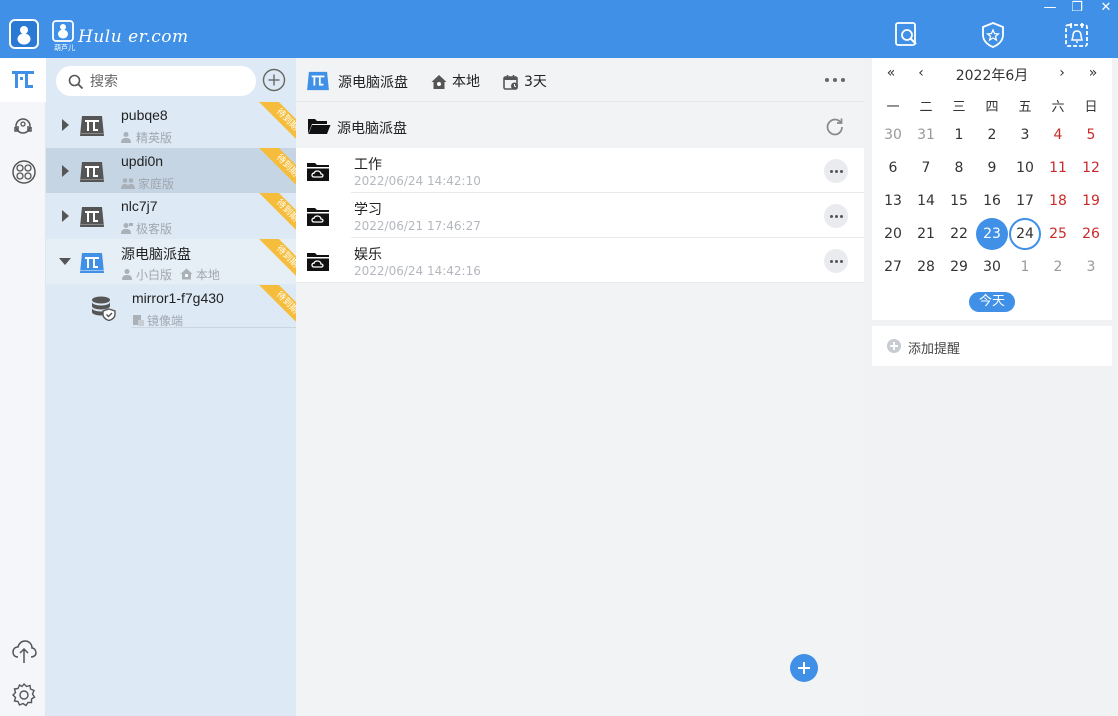 The height and width of the screenshot is (716, 1118). Describe the element at coordinates (1077, 35) in the screenshot. I see `calendar-bell-icon` at that location.